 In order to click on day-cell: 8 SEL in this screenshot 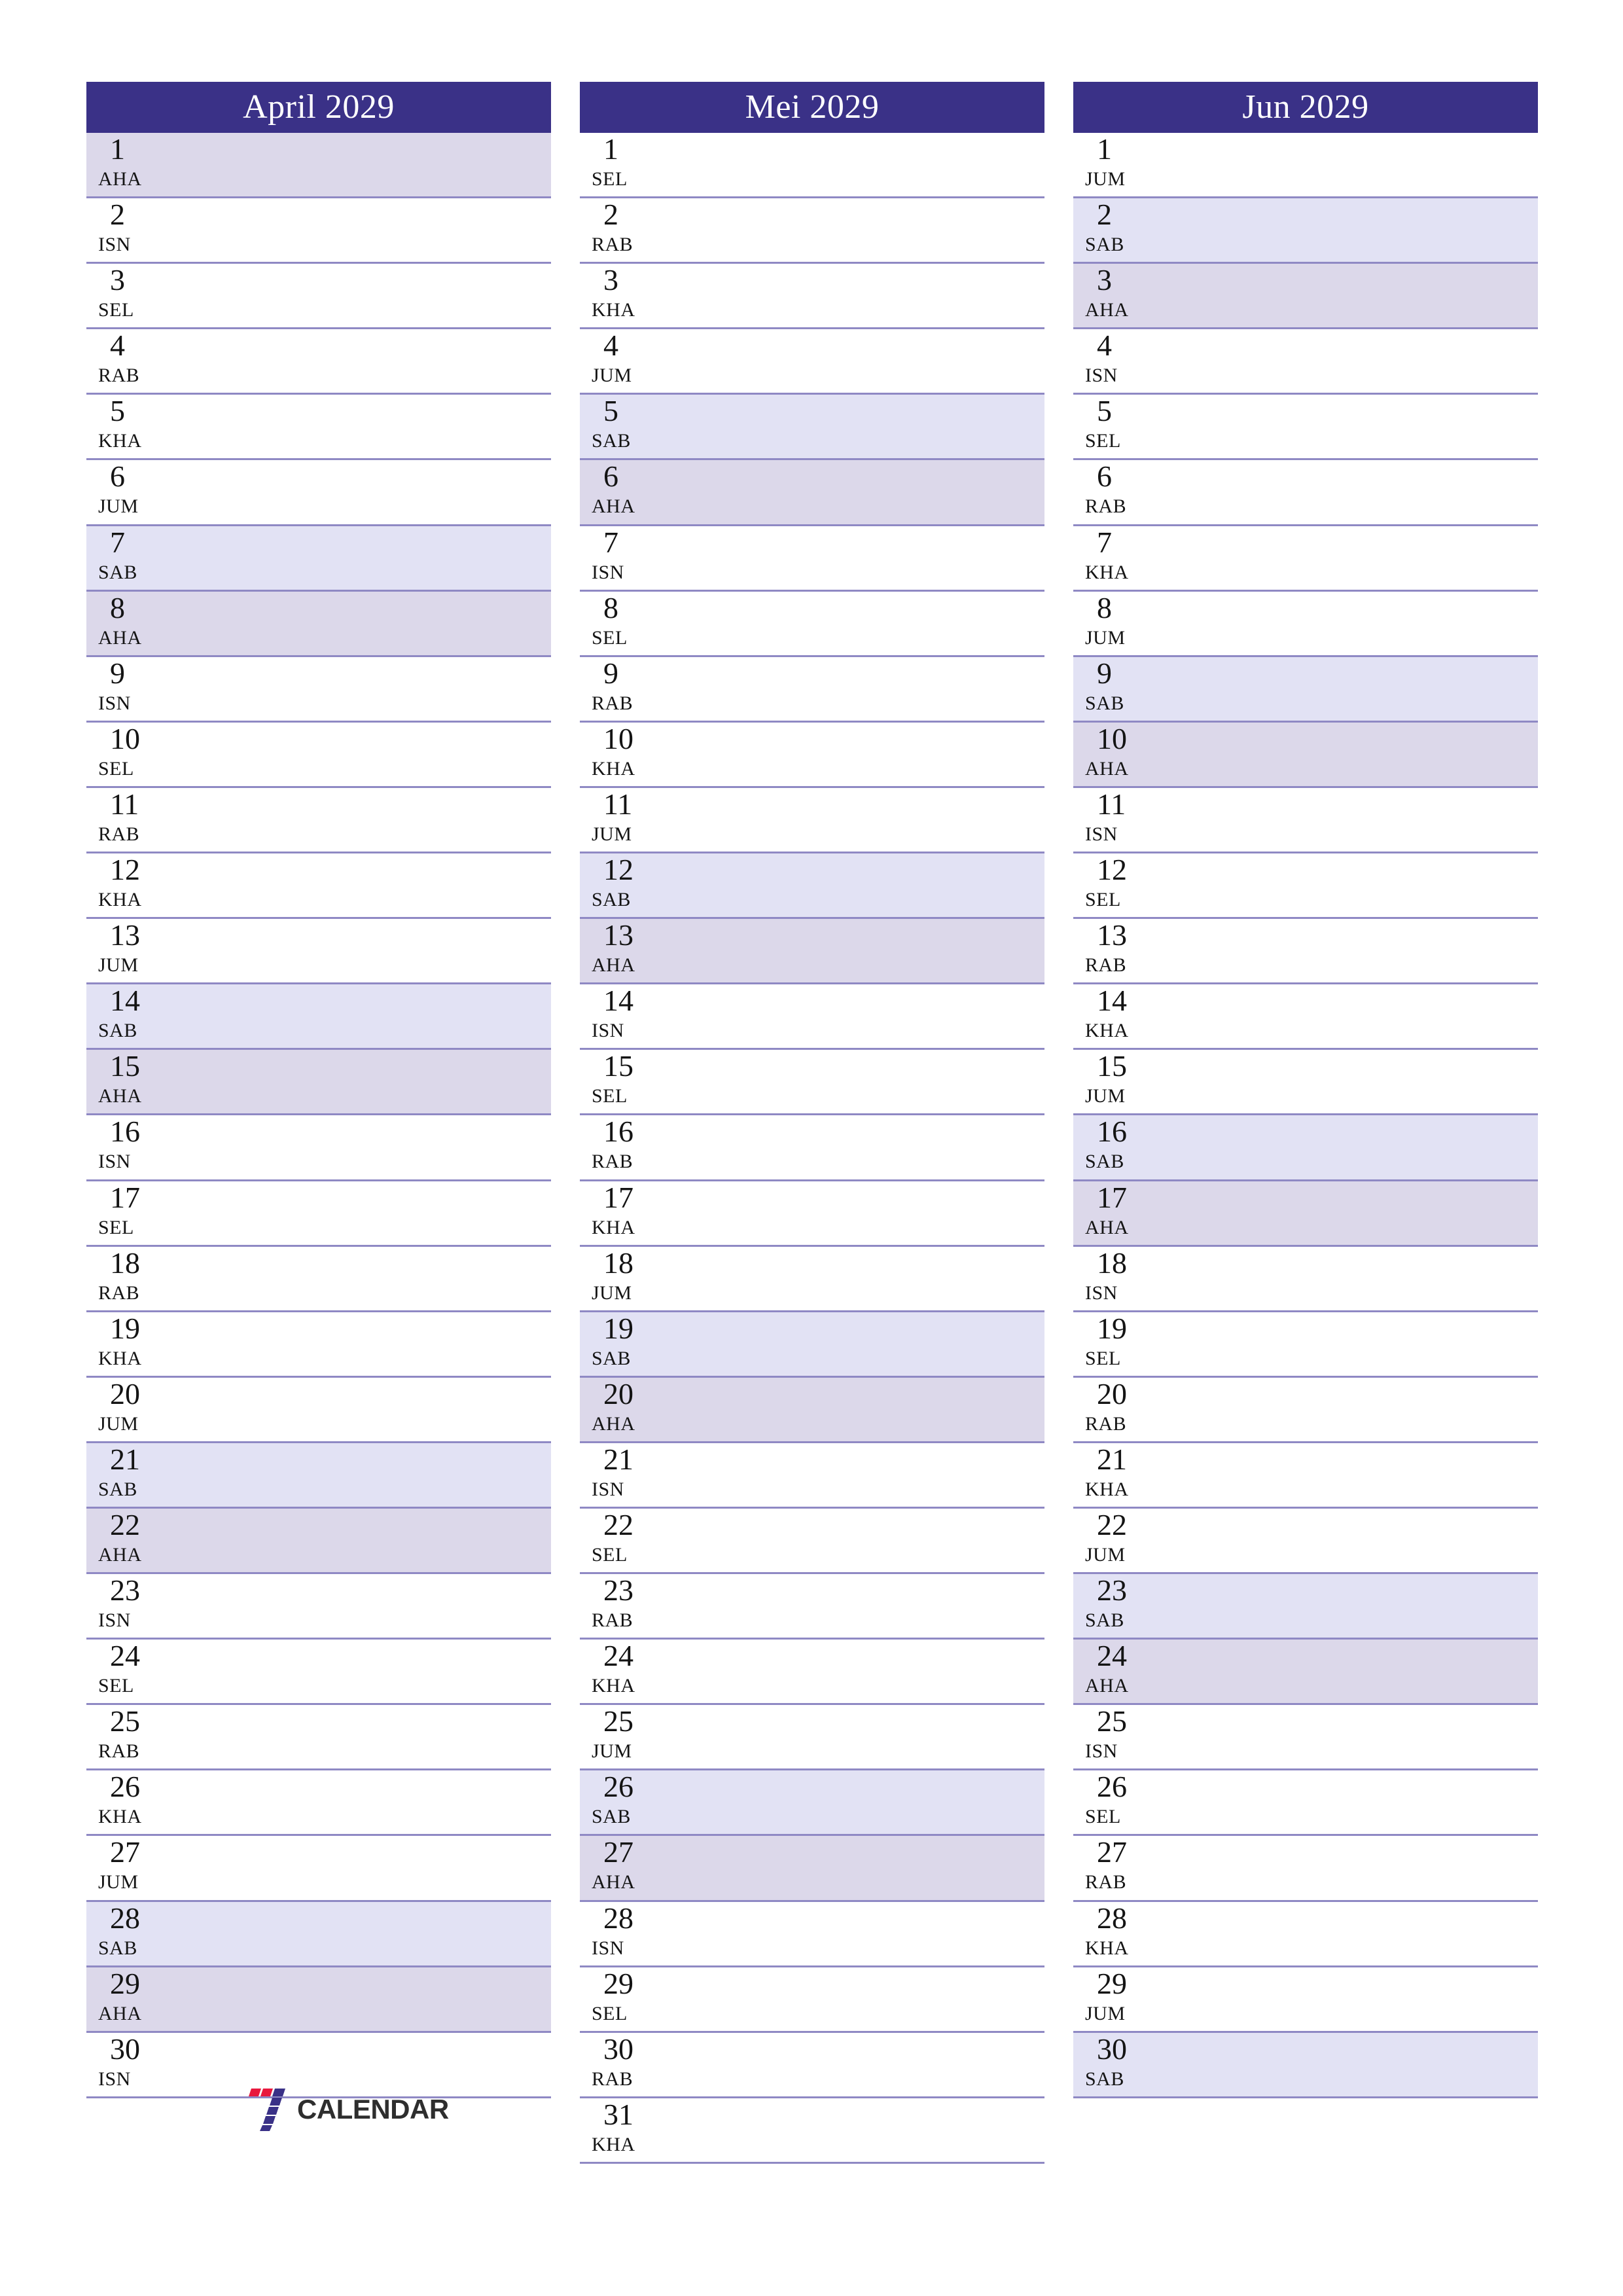, I will do `click(812, 624)`.